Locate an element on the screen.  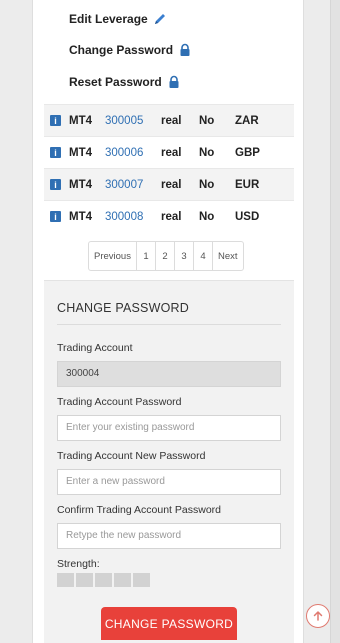
currency-cell: USD is located at coordinates (262, 216).